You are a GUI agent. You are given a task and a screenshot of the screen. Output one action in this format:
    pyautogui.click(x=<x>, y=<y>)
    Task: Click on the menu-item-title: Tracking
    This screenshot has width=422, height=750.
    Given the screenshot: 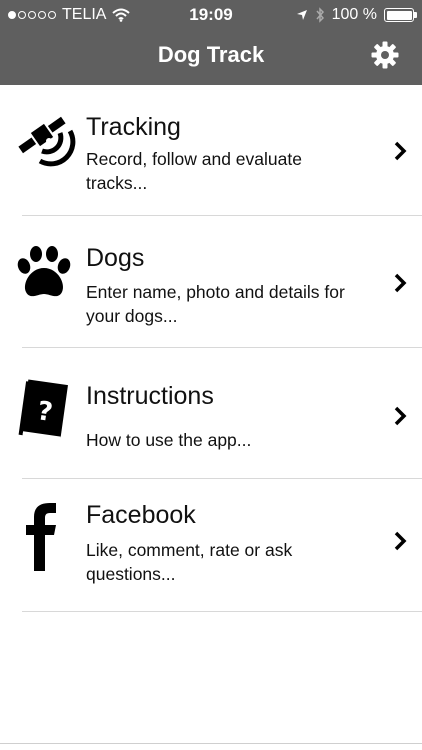 What is the action you would take?
    pyautogui.click(x=133, y=127)
    